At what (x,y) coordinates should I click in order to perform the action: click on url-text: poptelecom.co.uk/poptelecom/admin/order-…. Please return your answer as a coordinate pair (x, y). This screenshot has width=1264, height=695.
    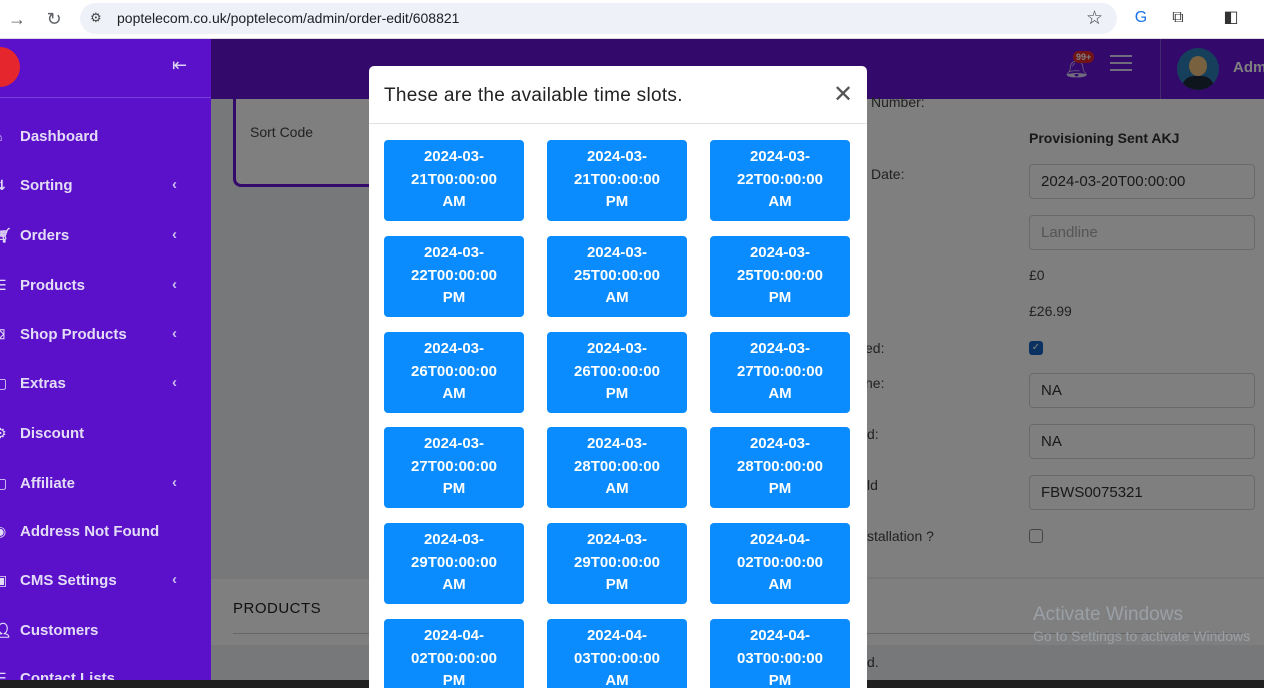
    Looking at the image, I should click on (288, 18).